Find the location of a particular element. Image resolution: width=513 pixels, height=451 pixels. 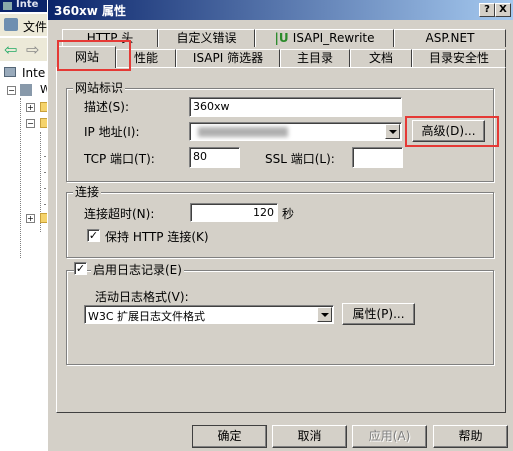

tab-custom-errors: 自定义错误 is located at coordinates (206, 38).